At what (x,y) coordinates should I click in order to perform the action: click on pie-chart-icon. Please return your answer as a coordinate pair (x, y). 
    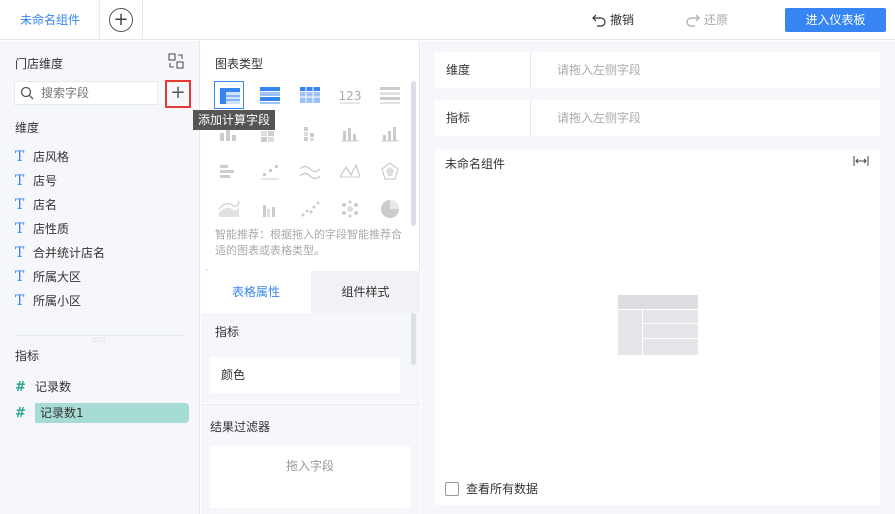
    Looking at the image, I should click on (390, 209).